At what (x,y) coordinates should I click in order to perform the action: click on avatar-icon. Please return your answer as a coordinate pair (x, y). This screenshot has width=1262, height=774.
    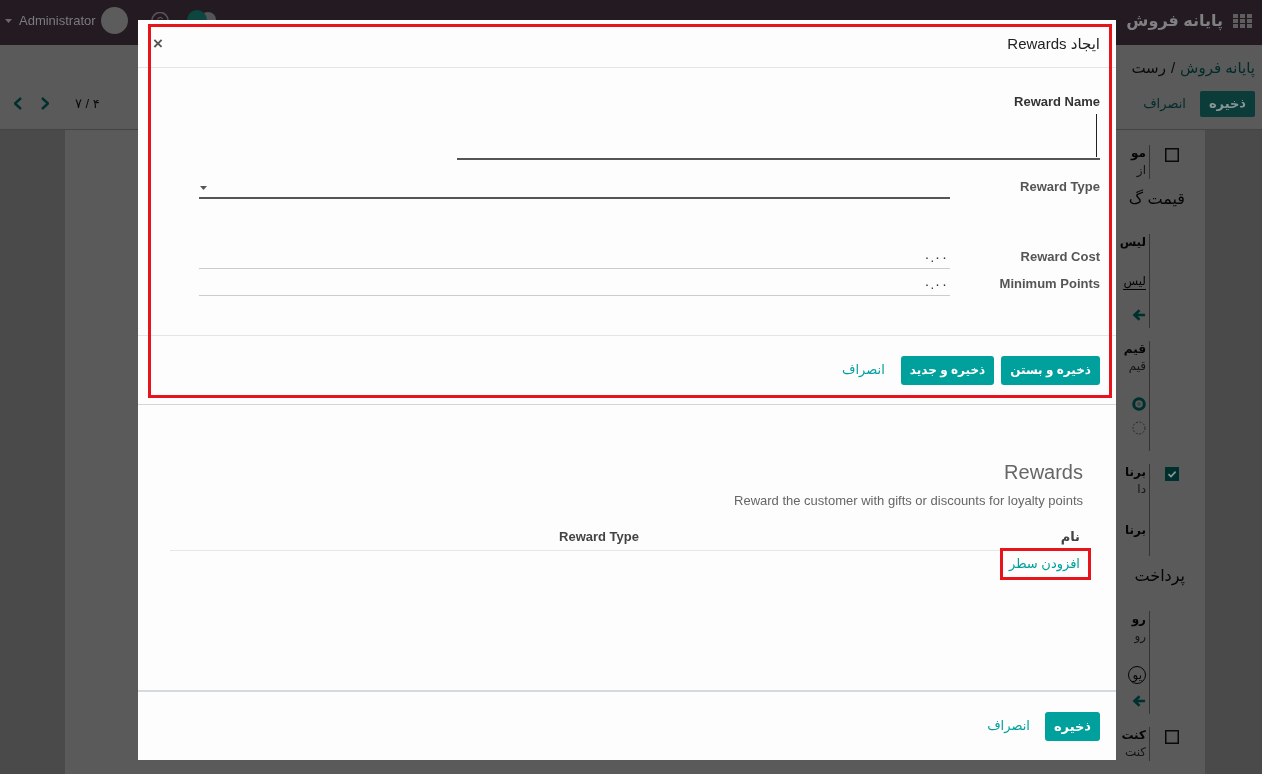
    Looking at the image, I should click on (114, 20).